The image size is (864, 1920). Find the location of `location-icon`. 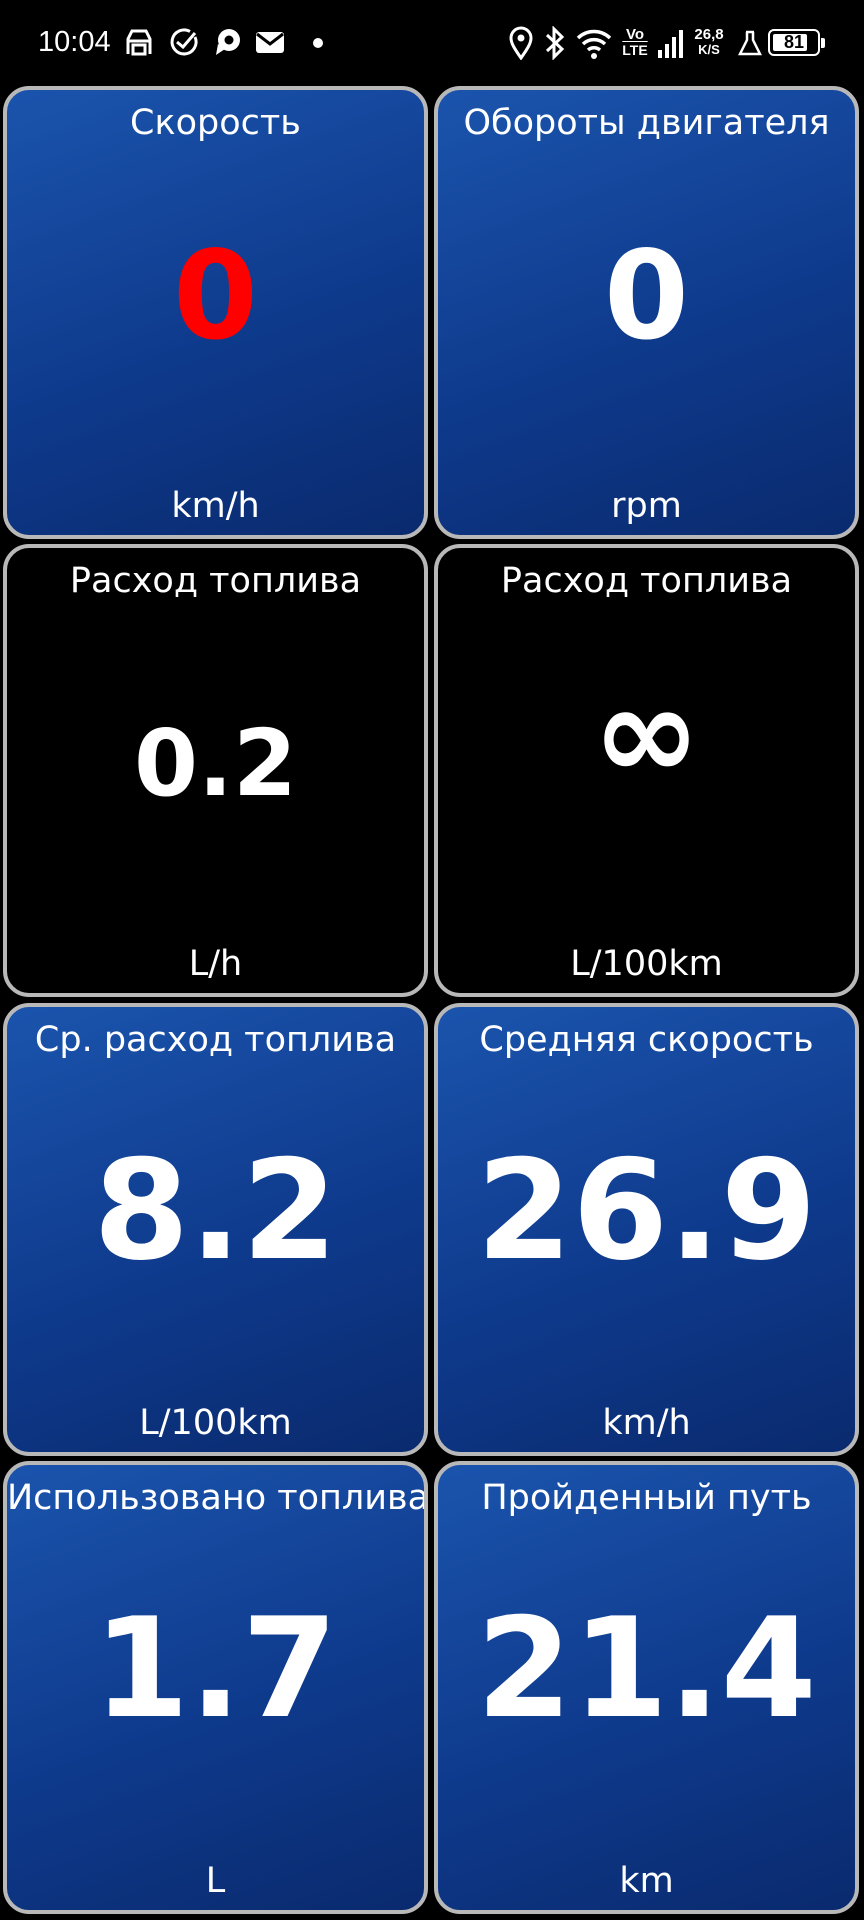

location-icon is located at coordinates (521, 43).